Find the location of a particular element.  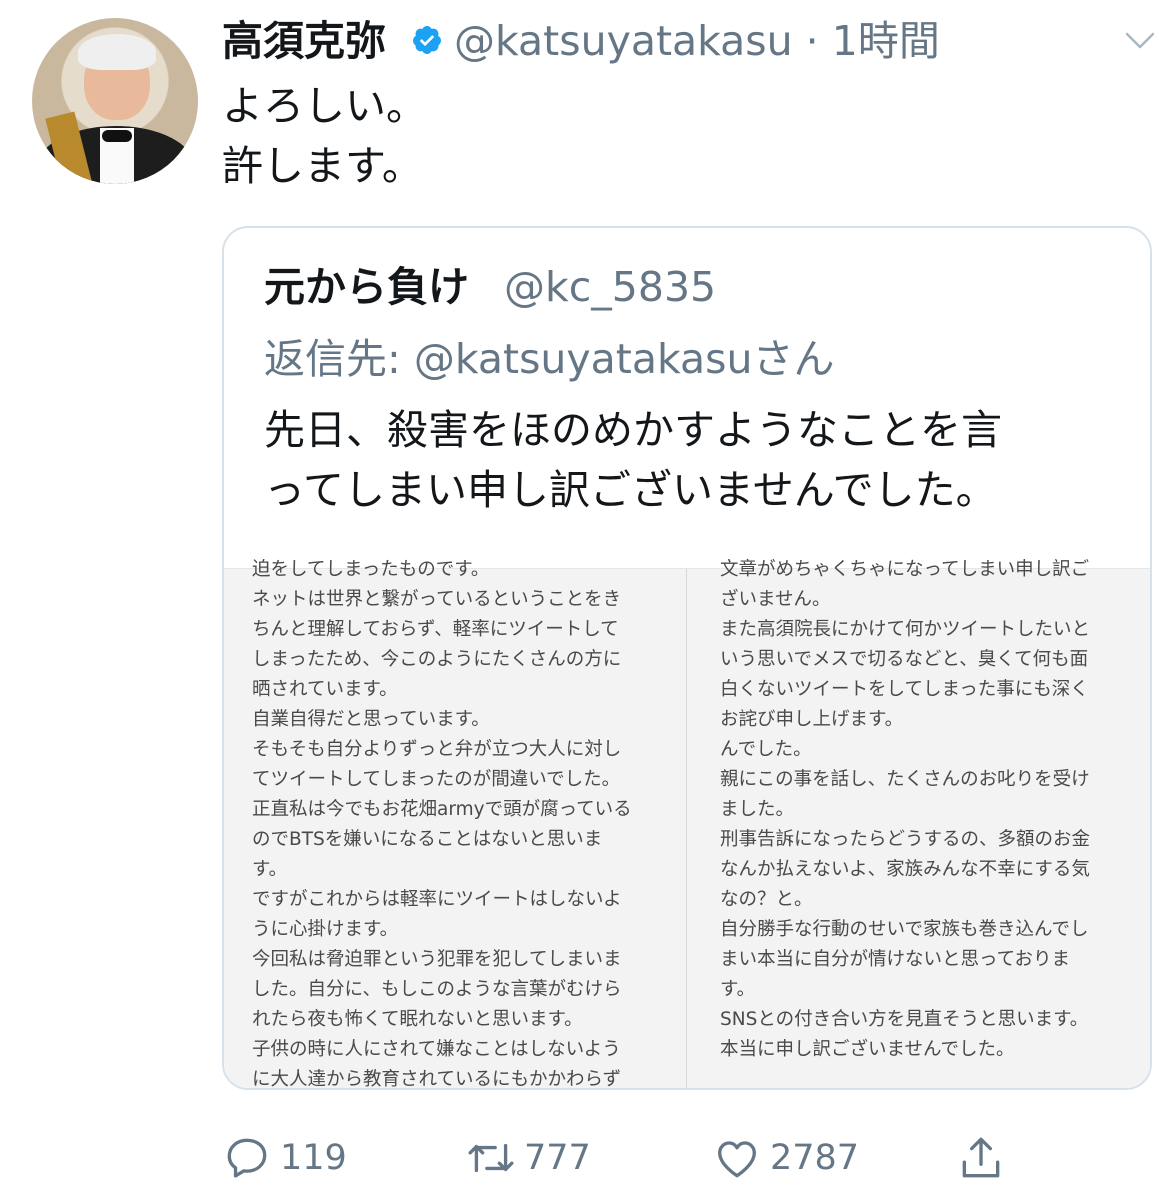

author-name: 高須克弥 is located at coordinates (304, 41).